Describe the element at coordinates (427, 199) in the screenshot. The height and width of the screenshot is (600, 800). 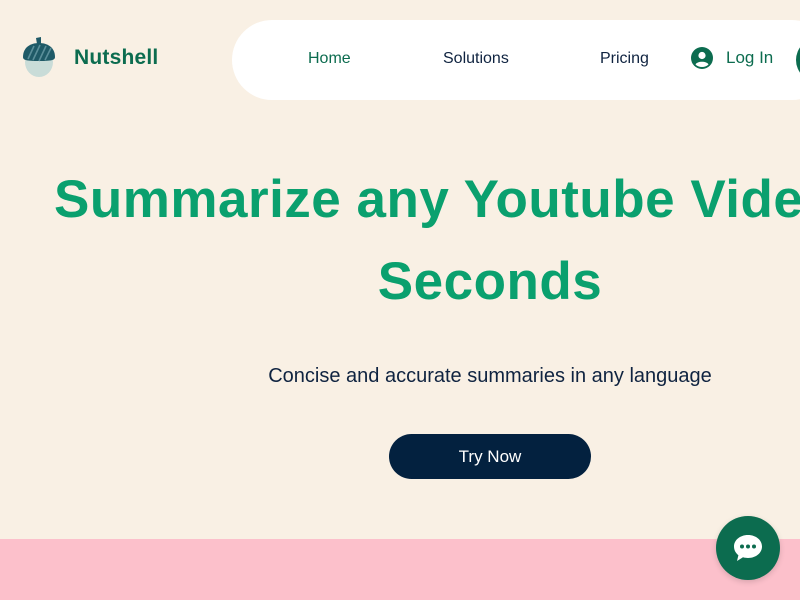
I see `hero-title-line1: Summarize any Youtube Video in` at that location.